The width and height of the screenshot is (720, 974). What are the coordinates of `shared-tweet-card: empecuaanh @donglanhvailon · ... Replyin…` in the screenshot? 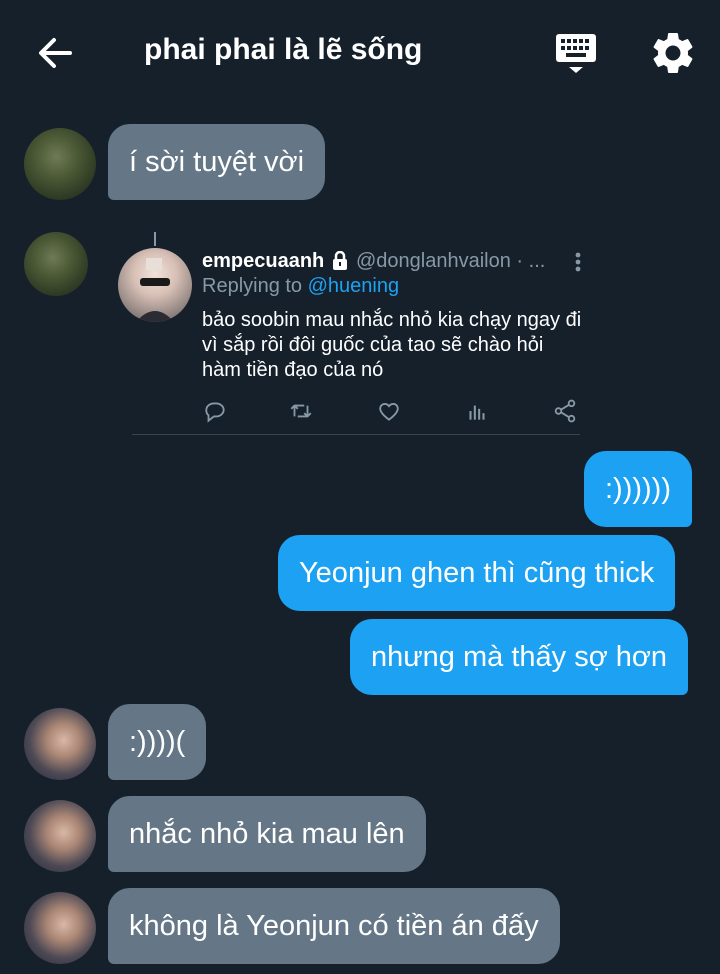 It's located at (346, 333).